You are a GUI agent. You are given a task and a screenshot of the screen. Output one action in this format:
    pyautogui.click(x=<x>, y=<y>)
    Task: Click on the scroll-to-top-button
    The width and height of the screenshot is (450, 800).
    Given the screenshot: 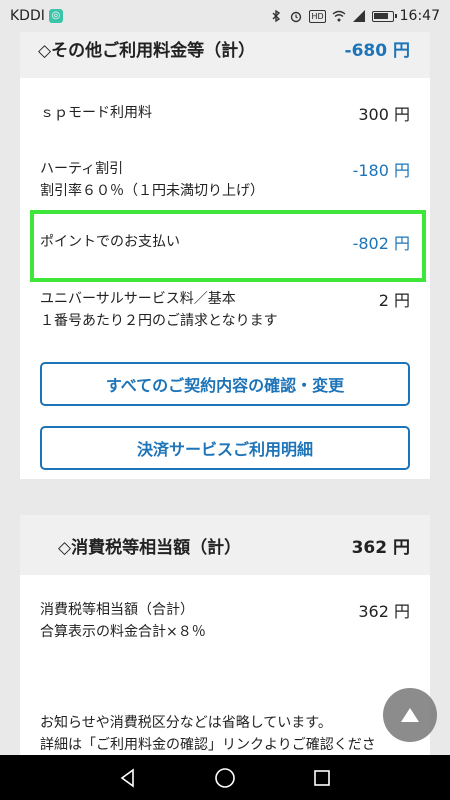 What is the action you would take?
    pyautogui.click(x=410, y=715)
    